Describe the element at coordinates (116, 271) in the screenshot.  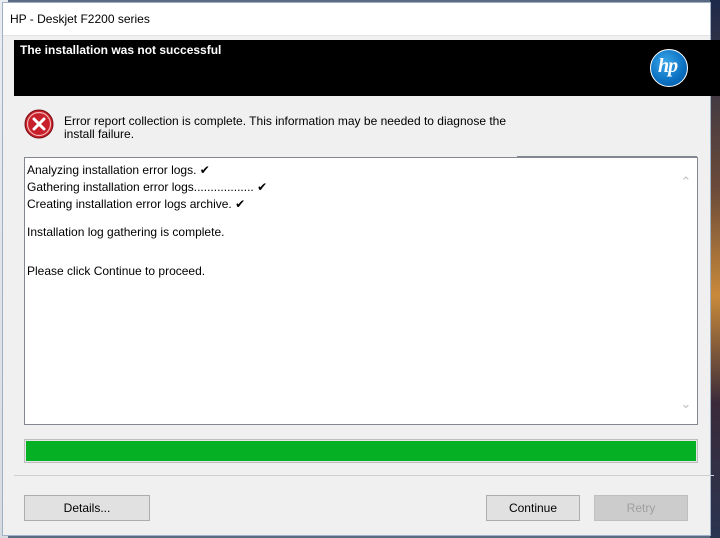
I see `log-line: Please click Continue to proceed.` at that location.